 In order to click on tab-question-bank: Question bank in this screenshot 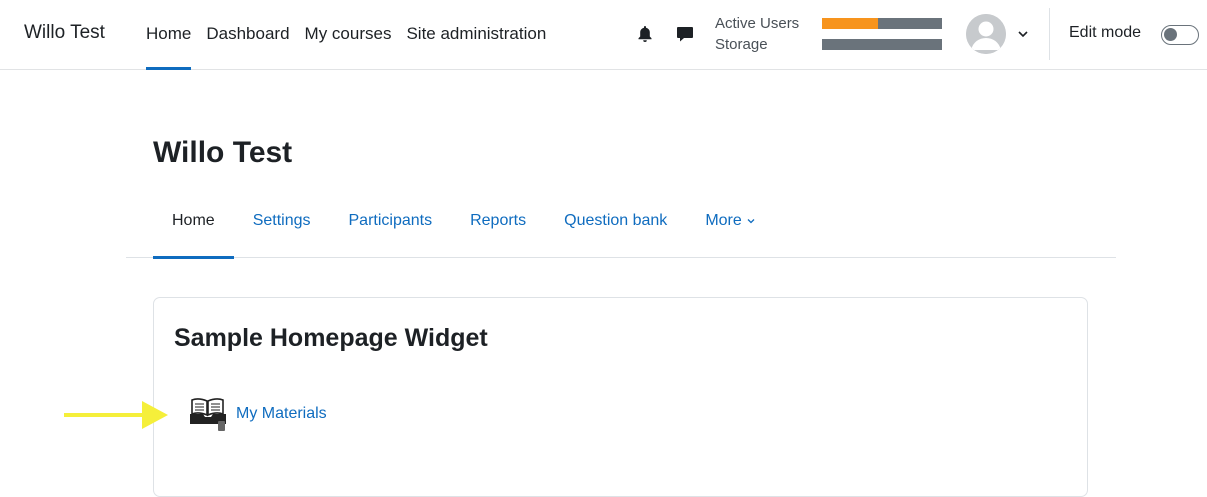, I will do `click(615, 227)`.